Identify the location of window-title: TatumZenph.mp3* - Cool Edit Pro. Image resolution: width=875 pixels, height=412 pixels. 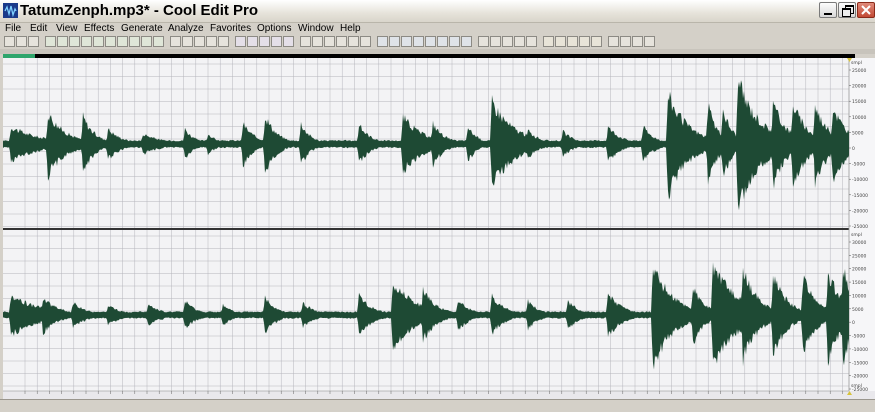
(139, 10).